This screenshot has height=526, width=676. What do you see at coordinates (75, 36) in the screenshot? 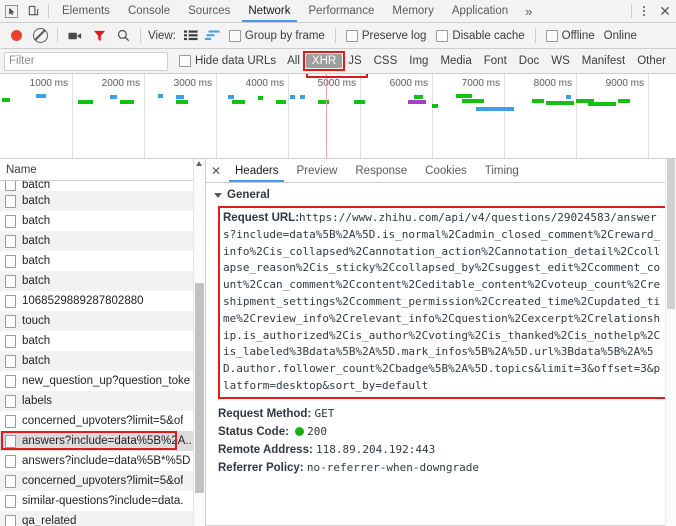
I see `capture-screenshots-button` at bounding box center [75, 36].